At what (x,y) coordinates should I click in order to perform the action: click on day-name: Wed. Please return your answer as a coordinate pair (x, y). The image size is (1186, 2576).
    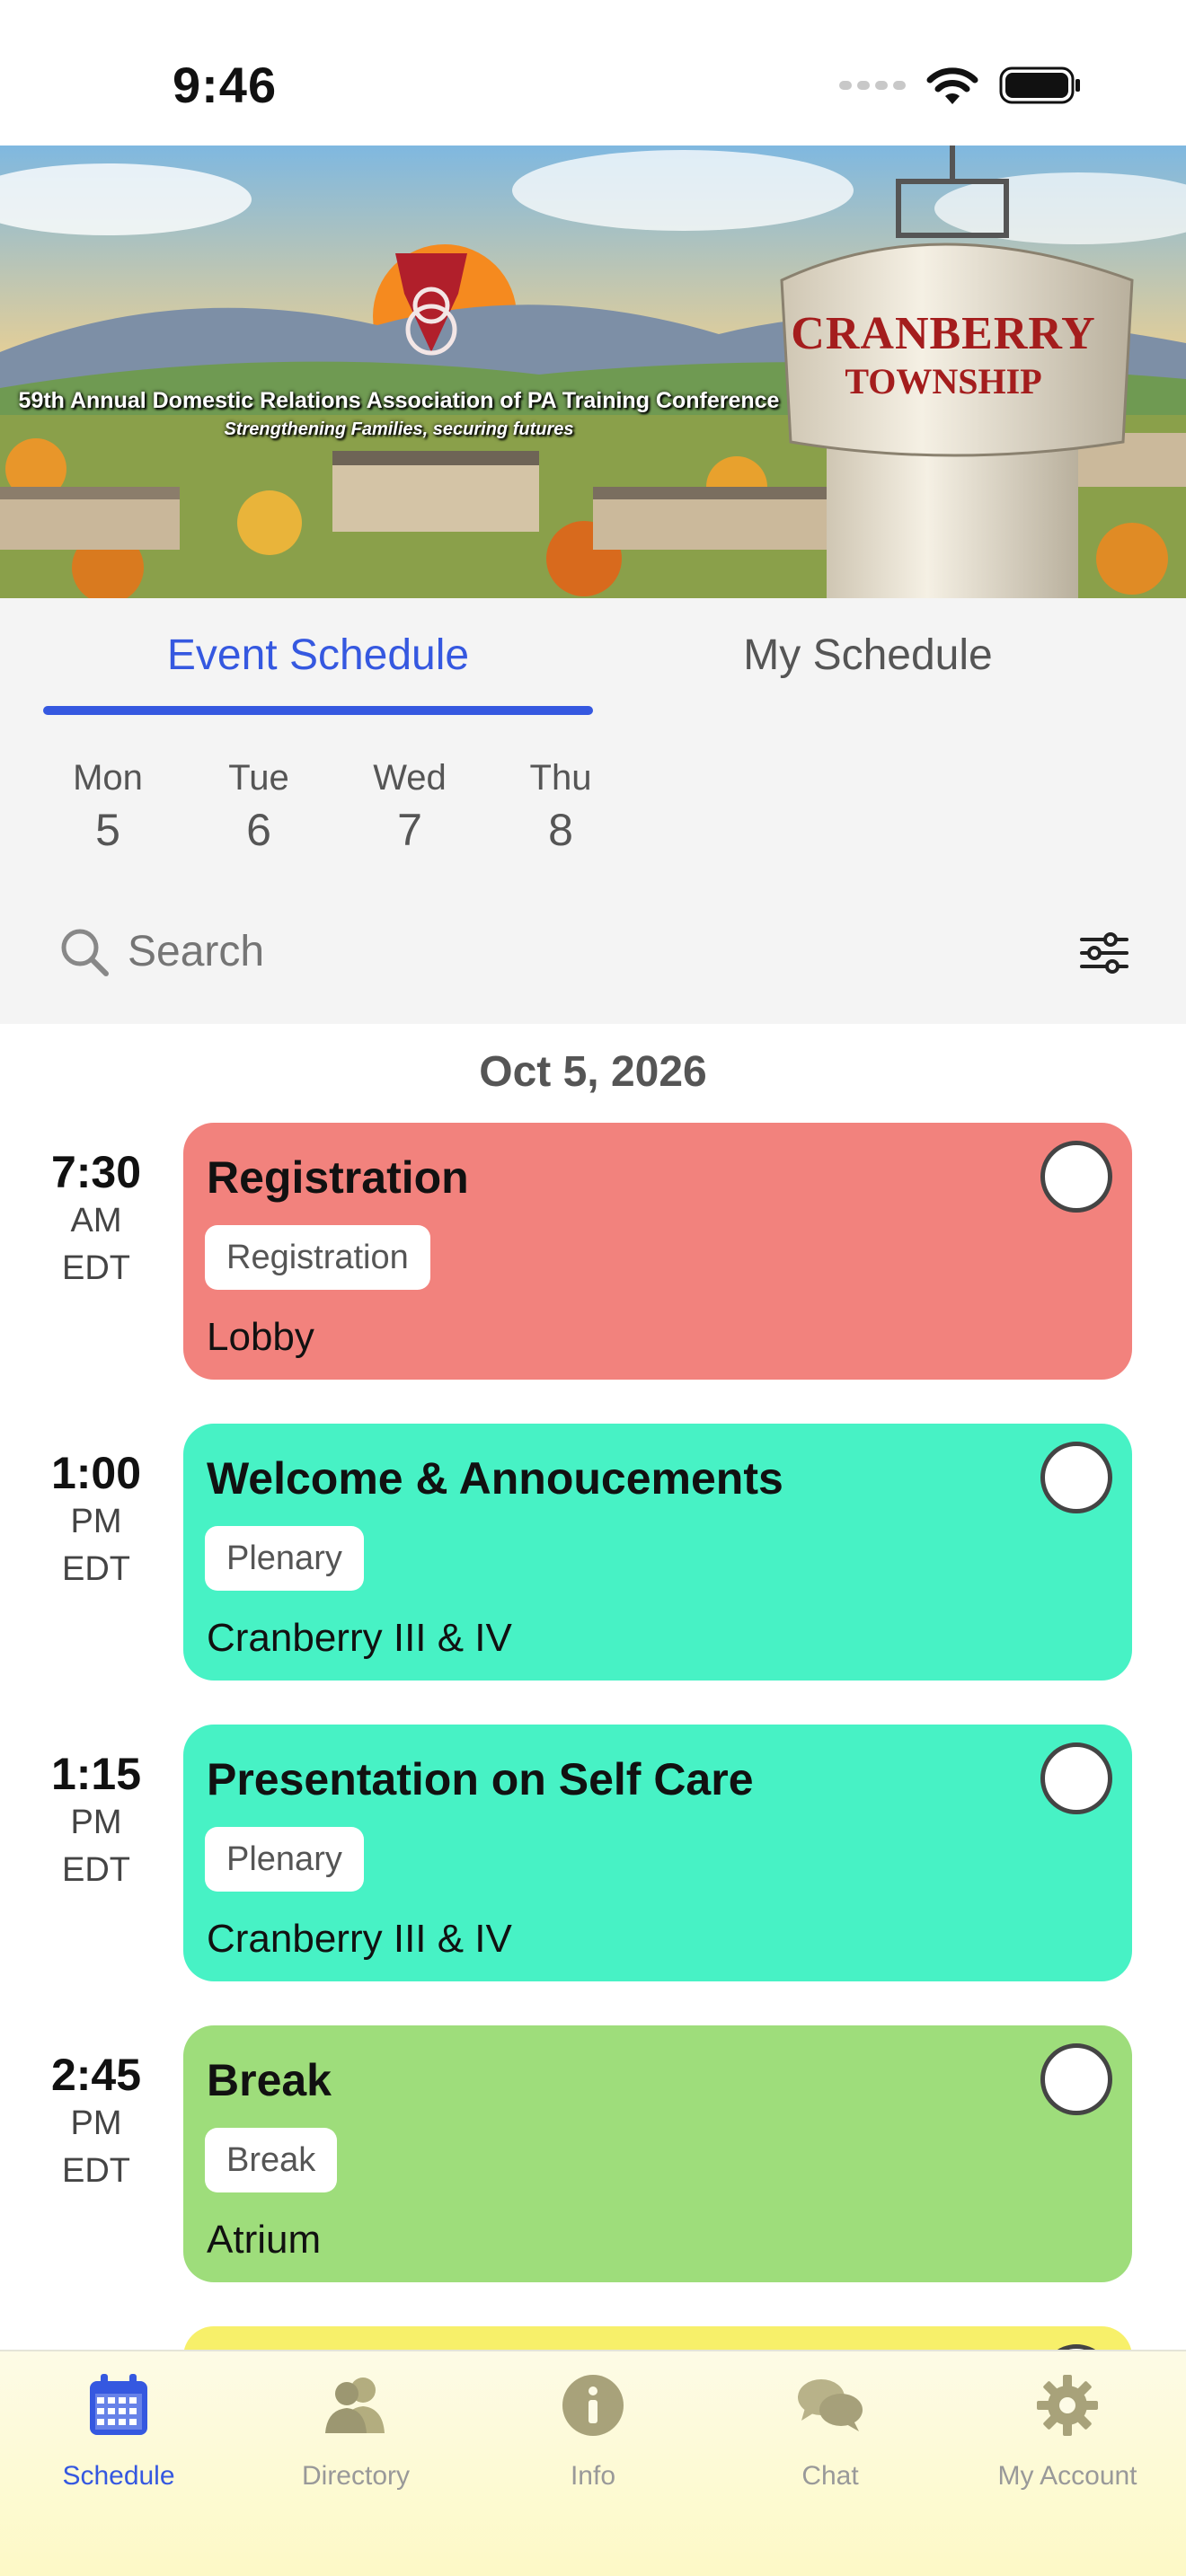
    Looking at the image, I should click on (410, 778).